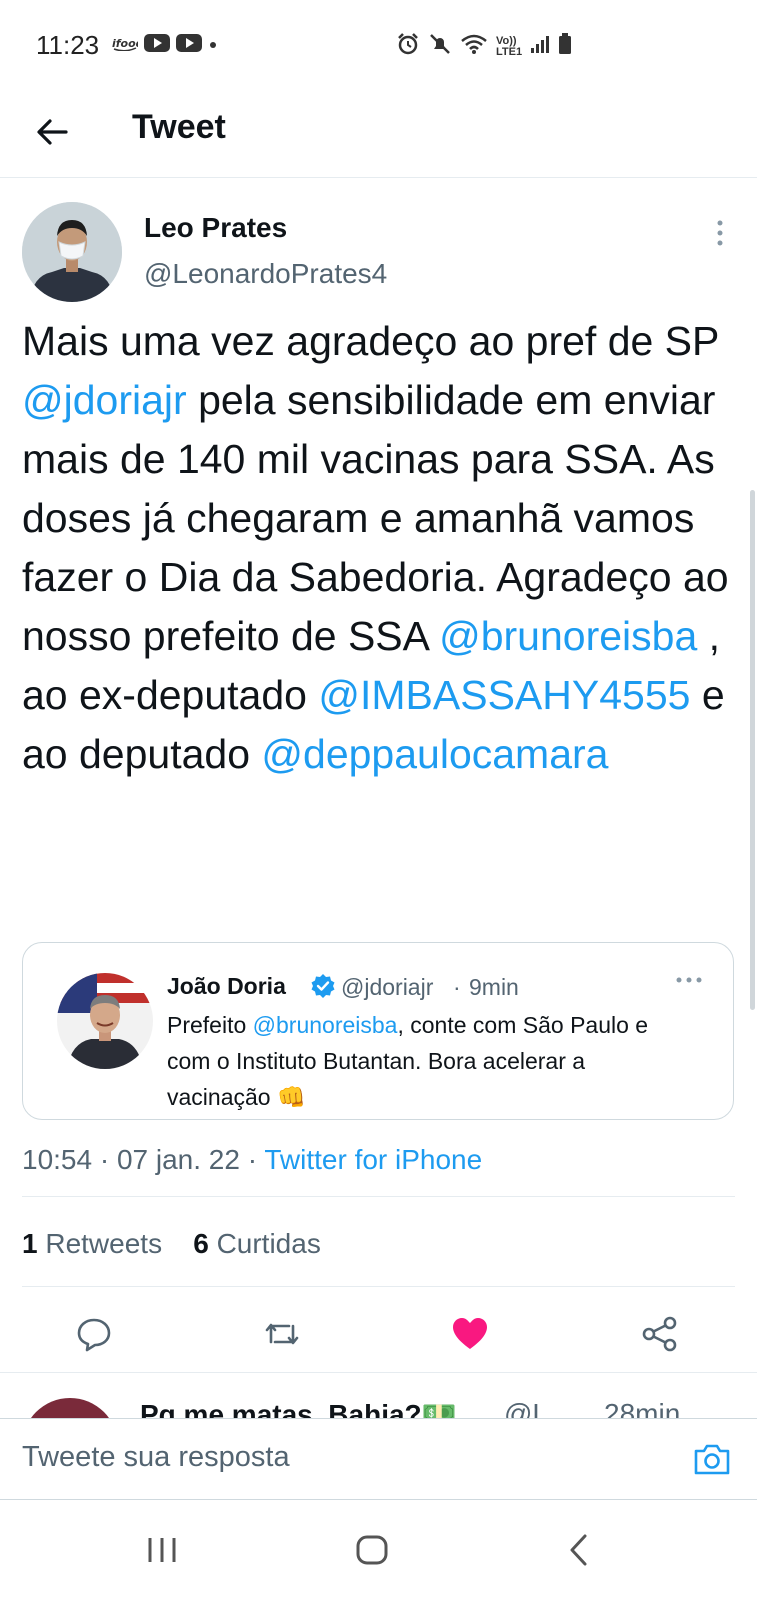 Image resolution: width=757 pixels, height=1600 pixels. What do you see at coordinates (104, 1243) in the screenshot?
I see `retweets-label: Retweets` at bounding box center [104, 1243].